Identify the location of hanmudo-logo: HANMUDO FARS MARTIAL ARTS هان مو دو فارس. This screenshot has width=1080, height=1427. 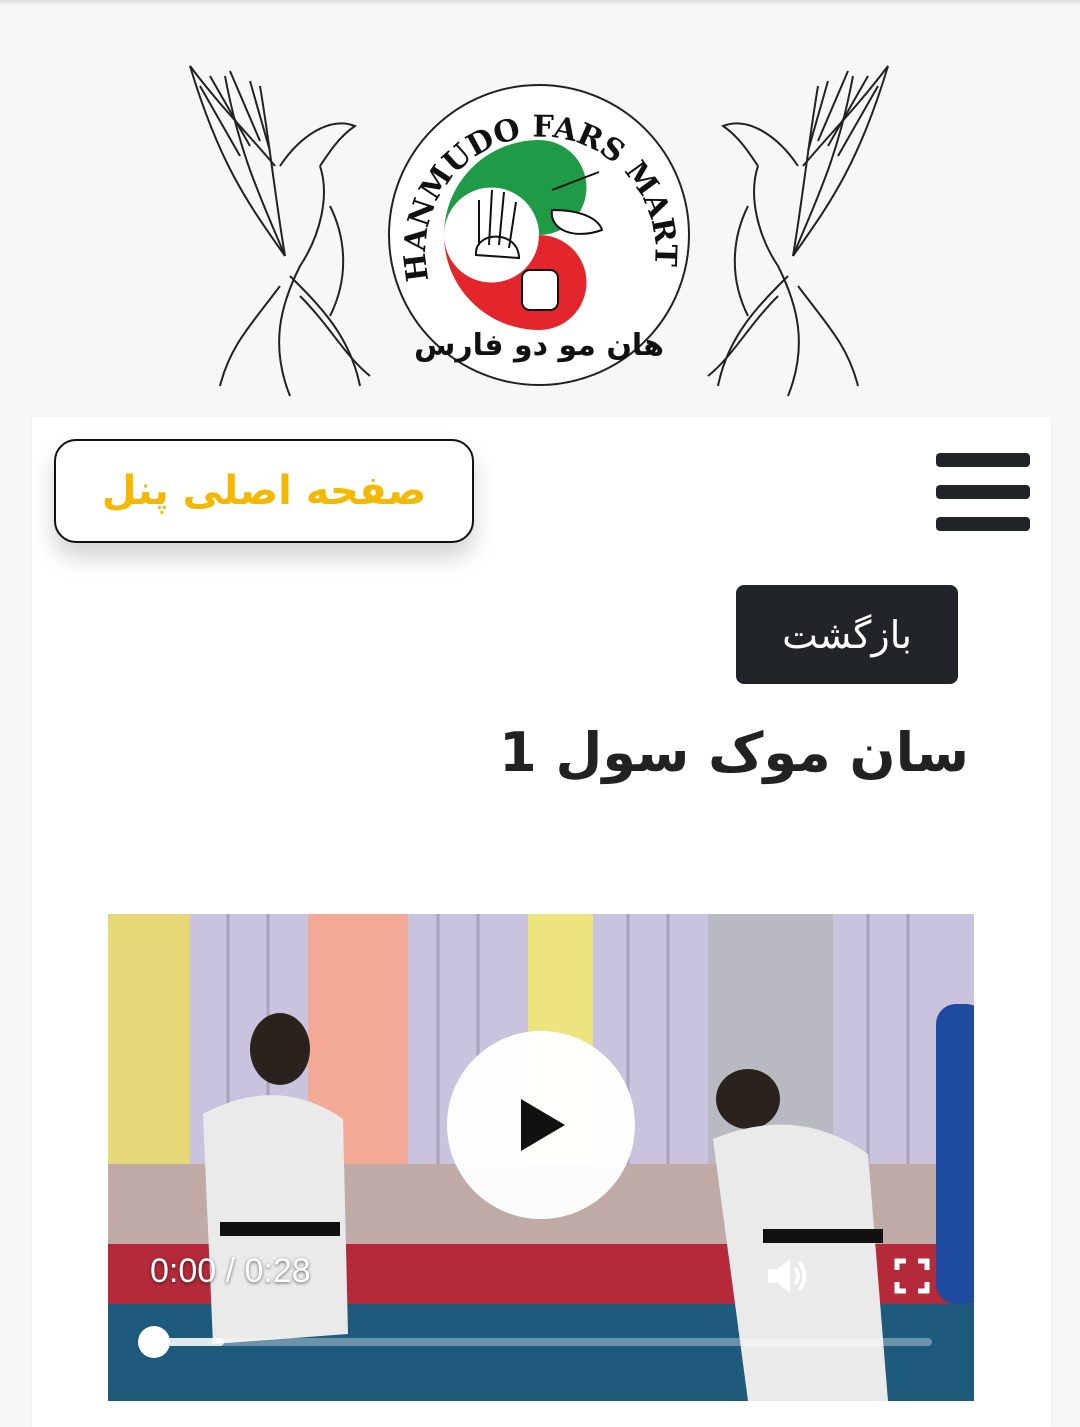
(537, 233).